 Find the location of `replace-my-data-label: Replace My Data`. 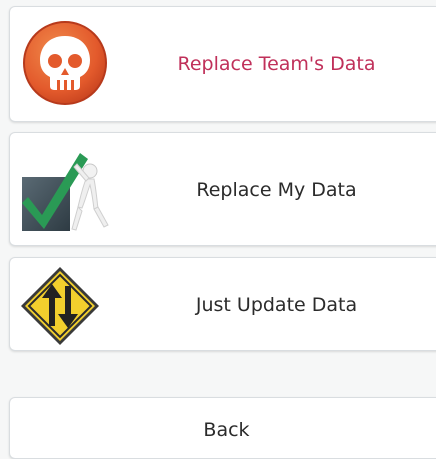

replace-my-data-label: Replace My Data is located at coordinates (276, 190).